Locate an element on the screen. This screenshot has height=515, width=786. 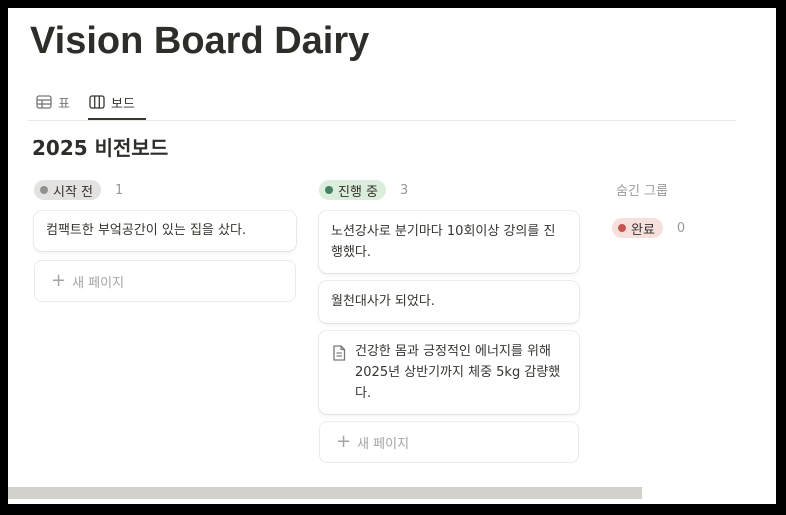
table-icon is located at coordinates (44, 102).